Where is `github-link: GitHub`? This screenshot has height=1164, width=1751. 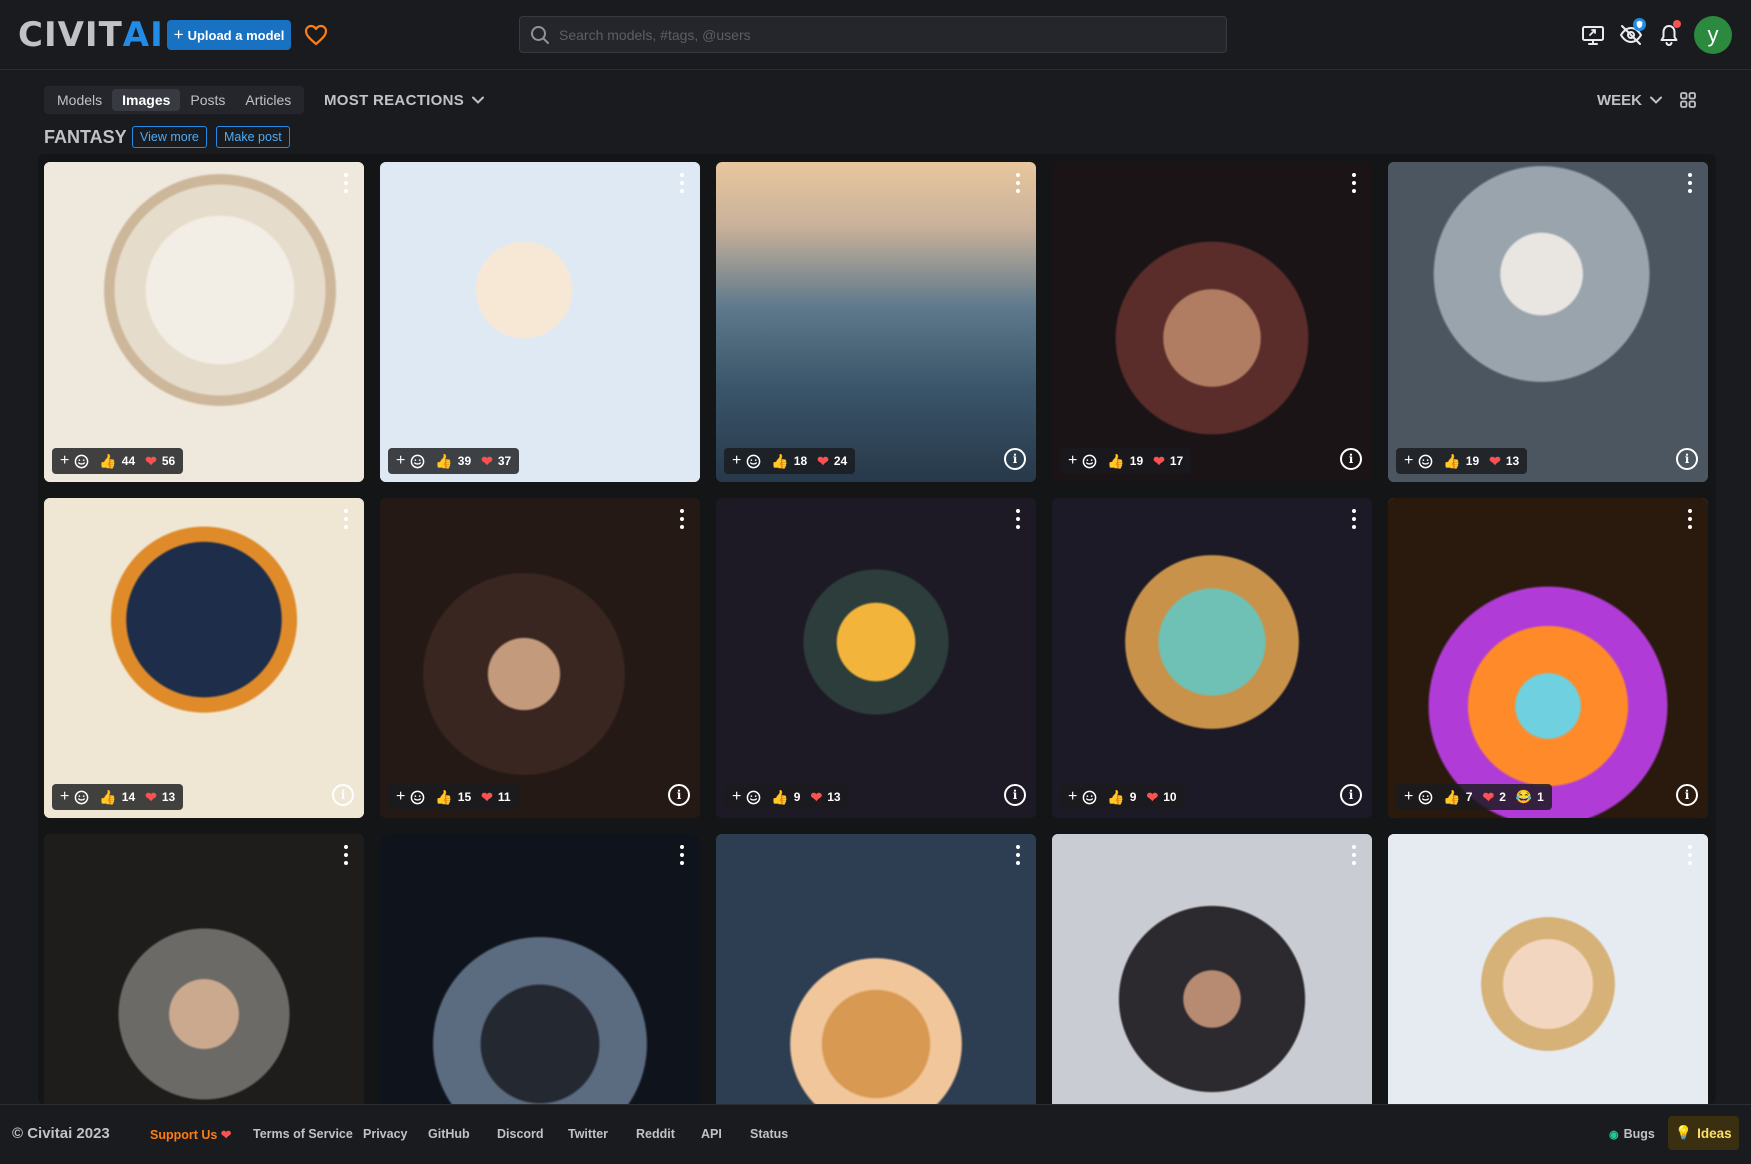 github-link: GitHub is located at coordinates (449, 1134).